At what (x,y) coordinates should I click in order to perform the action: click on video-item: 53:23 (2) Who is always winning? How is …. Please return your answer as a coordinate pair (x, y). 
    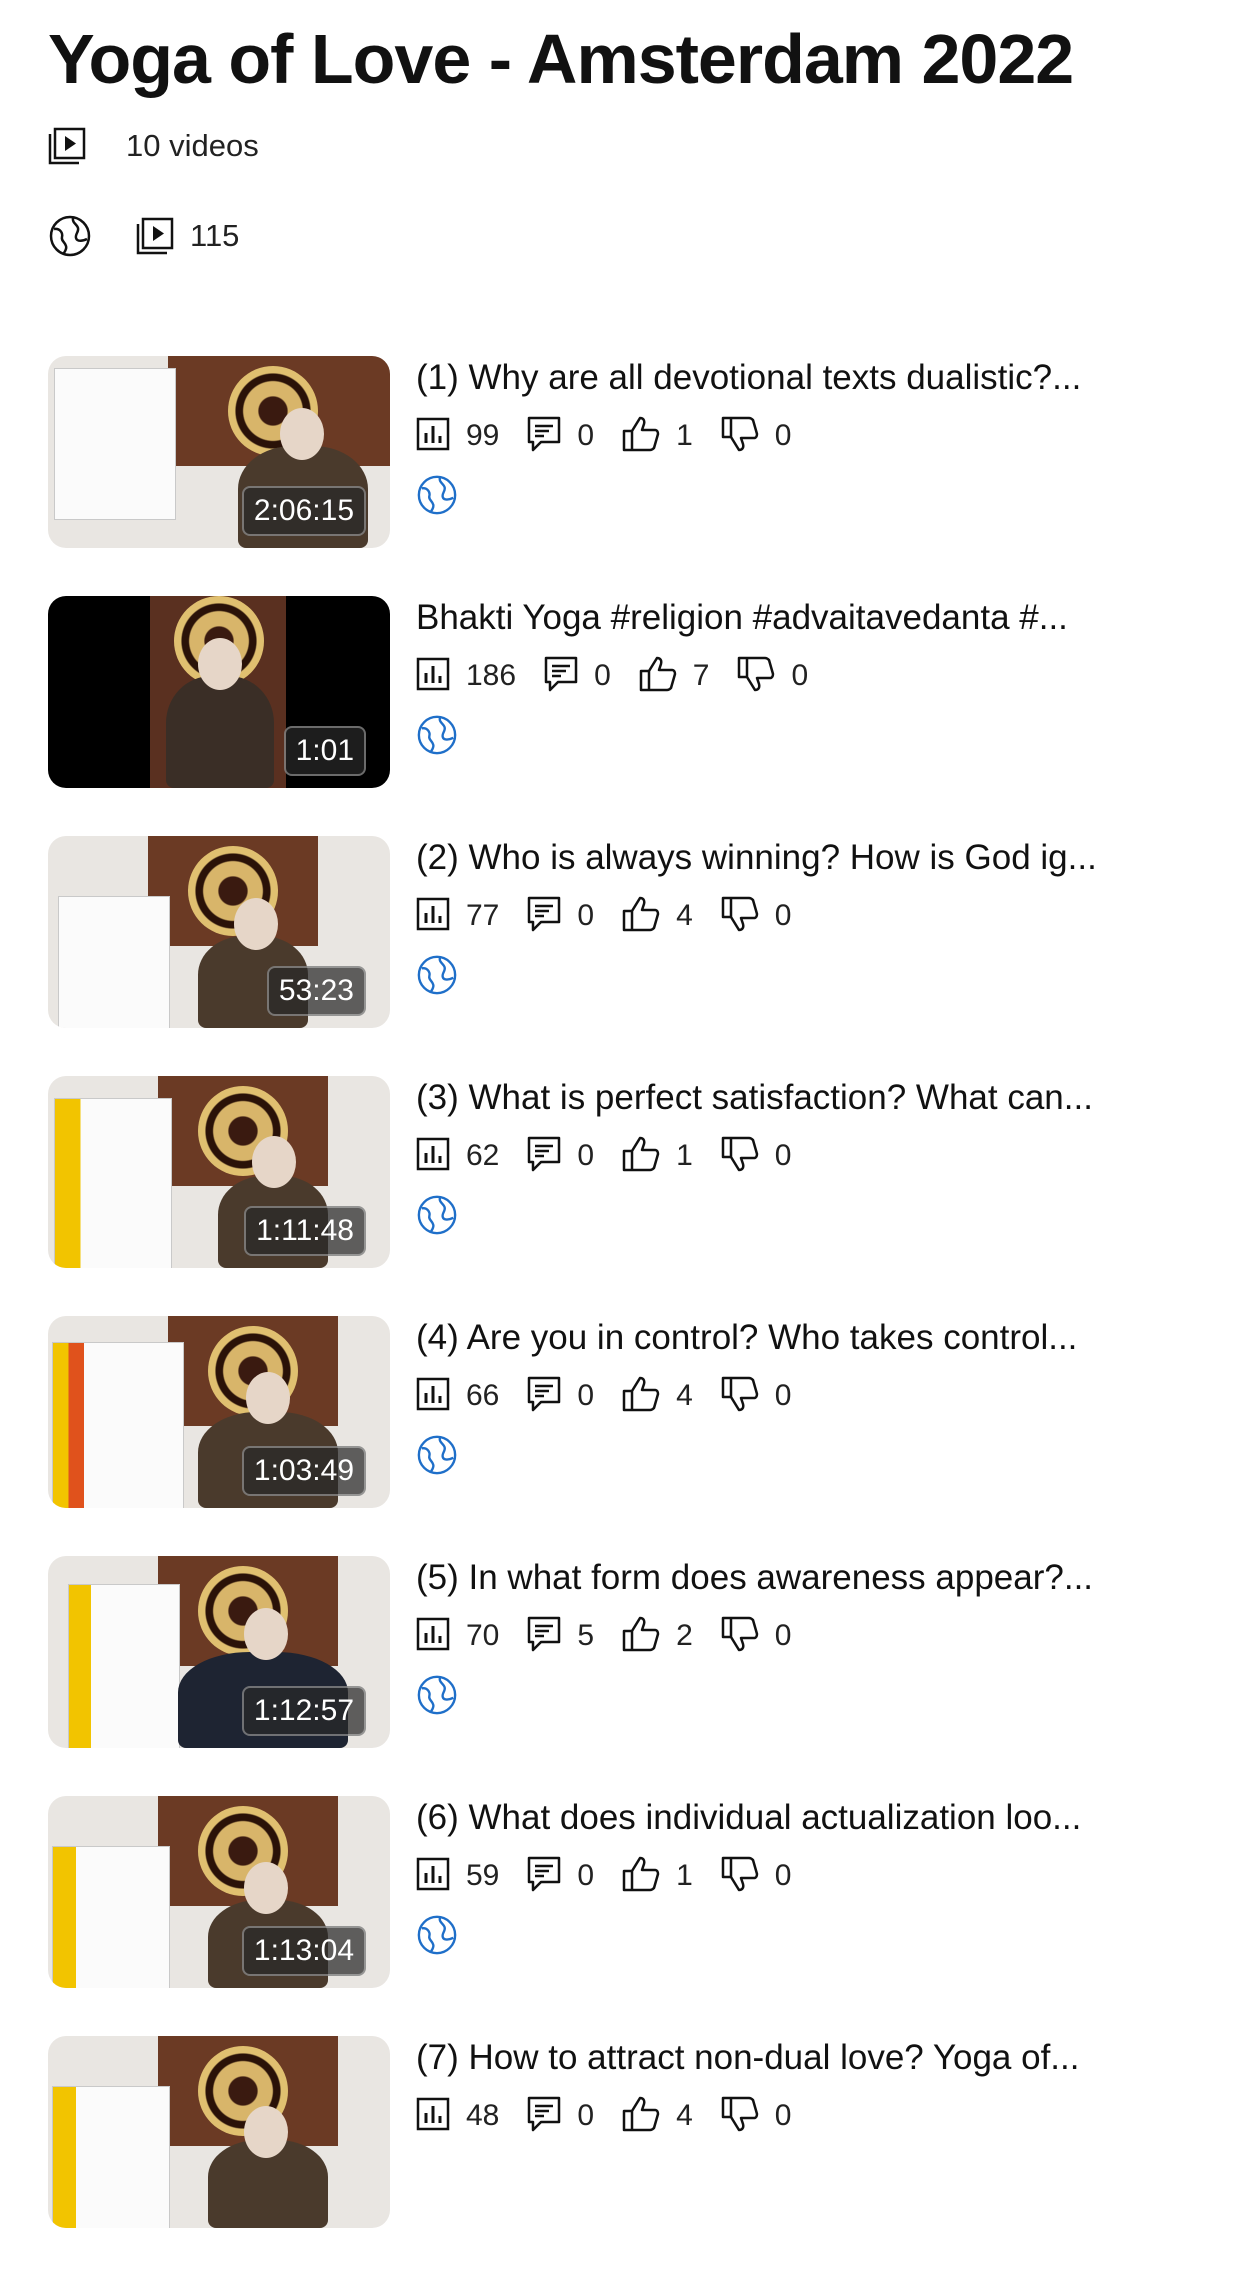
    Looking at the image, I should click on (621, 956).